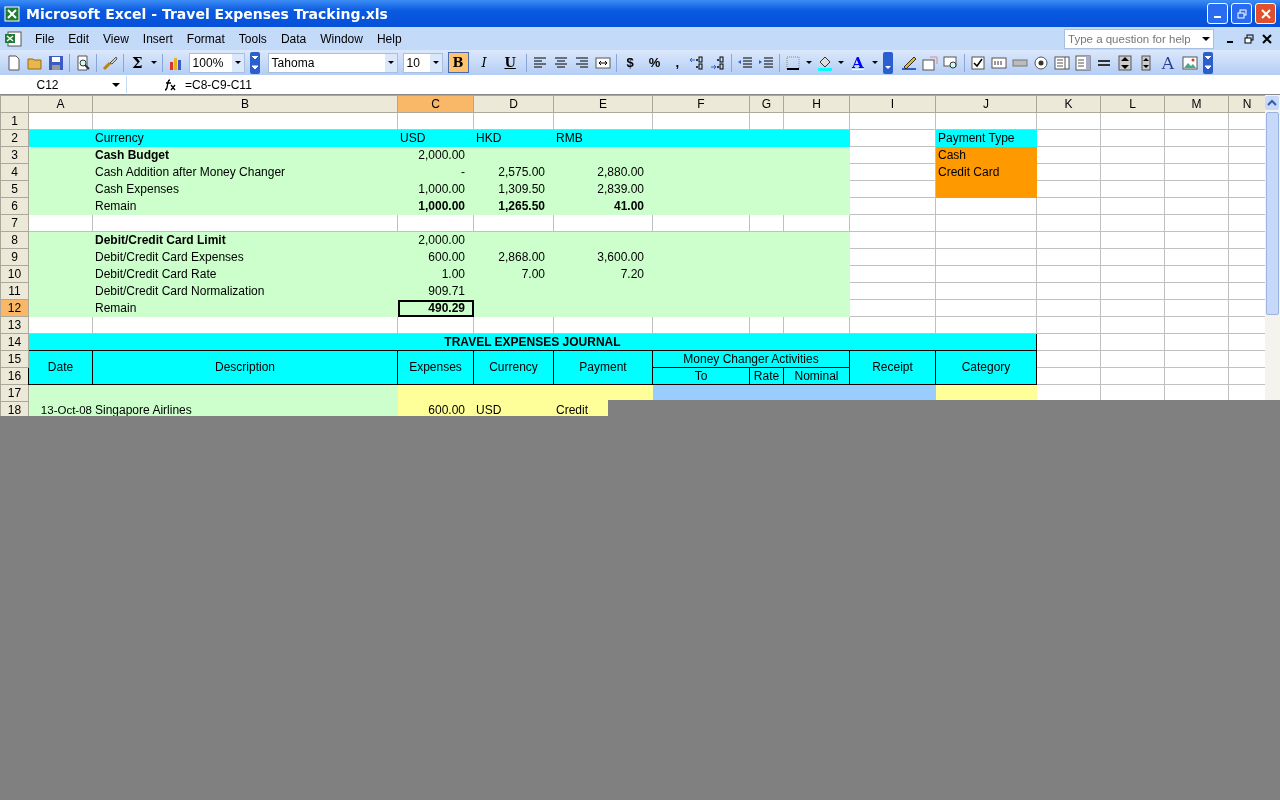  Describe the element at coordinates (12, 13) in the screenshot. I see `spreadsheet-icon` at that location.